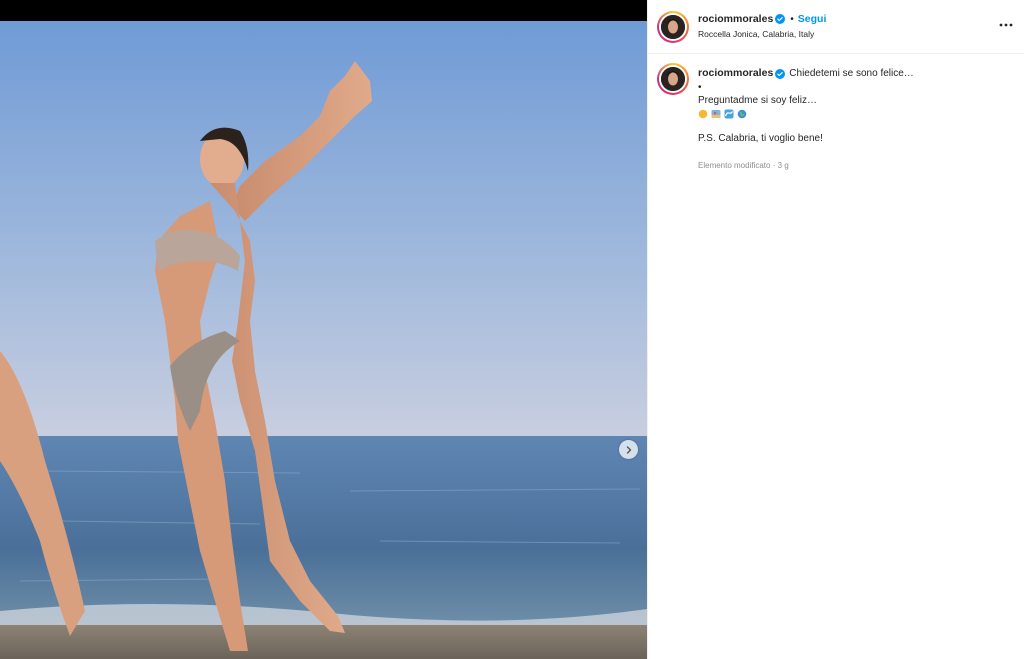 Image resolution: width=1024 pixels, height=659 pixels. I want to click on follow-button: Segui, so click(812, 19).